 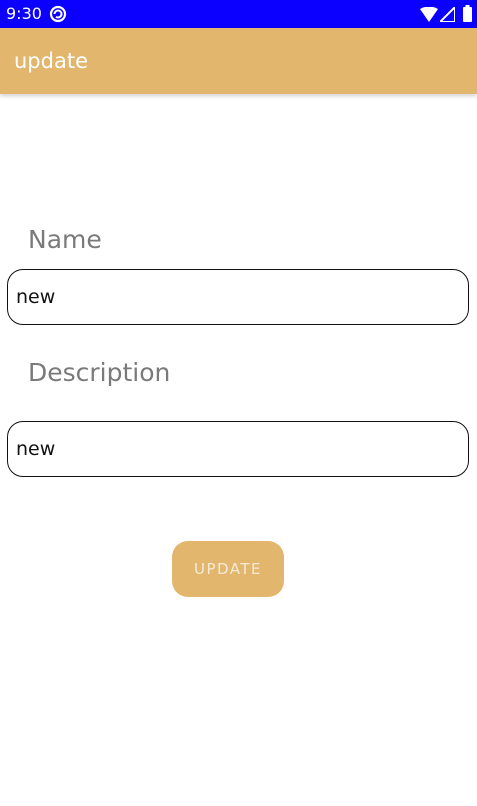 I want to click on wifi-icon, so click(x=429, y=14).